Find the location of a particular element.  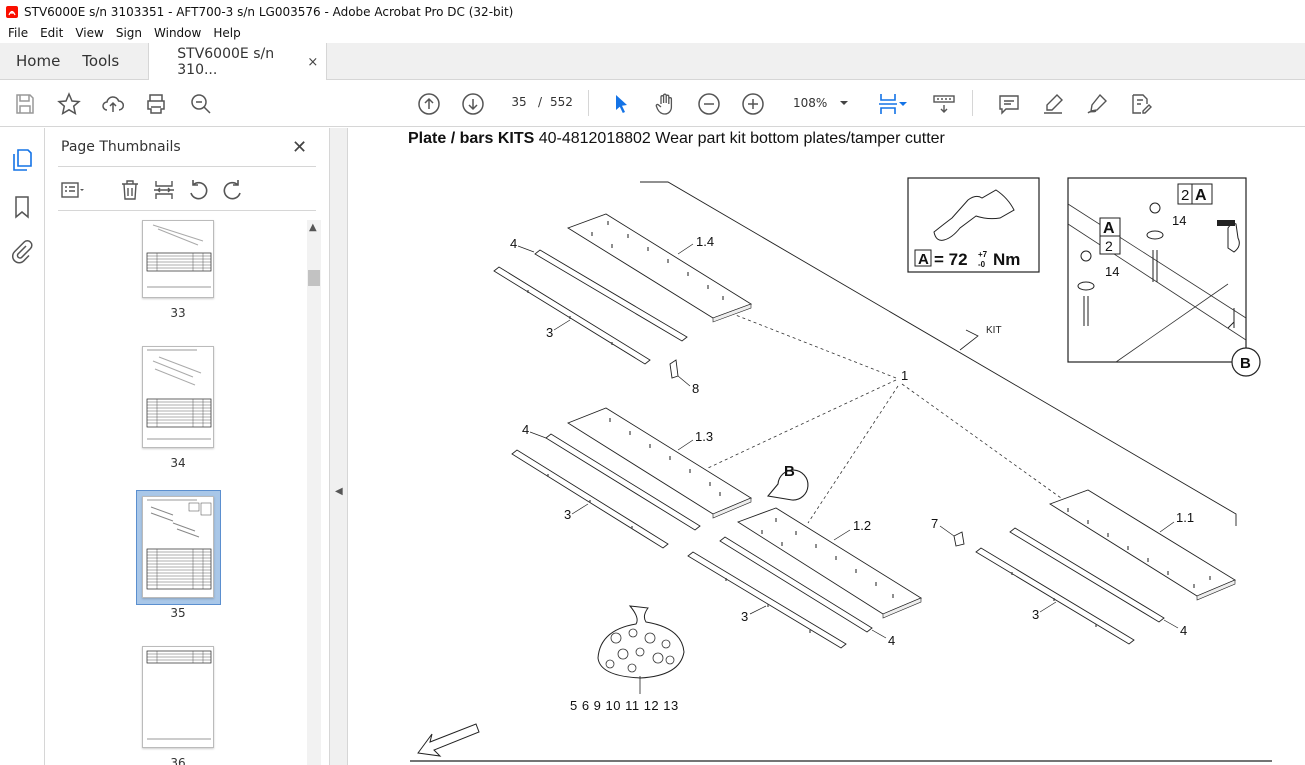

close-tab-icon: × is located at coordinates (312, 62).